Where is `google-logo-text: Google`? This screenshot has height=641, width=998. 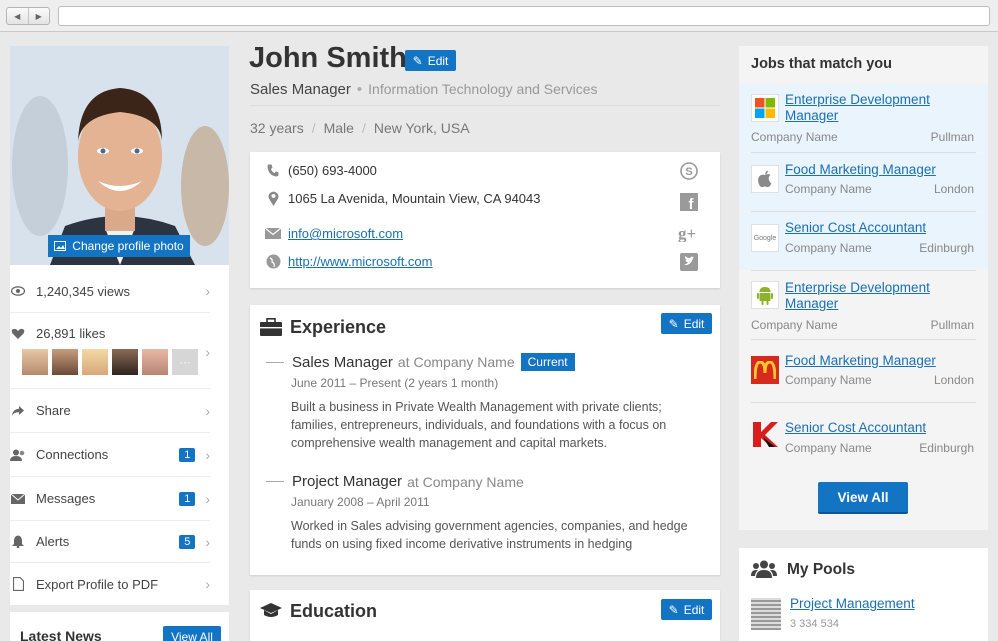
google-logo-text: Google is located at coordinates (765, 238).